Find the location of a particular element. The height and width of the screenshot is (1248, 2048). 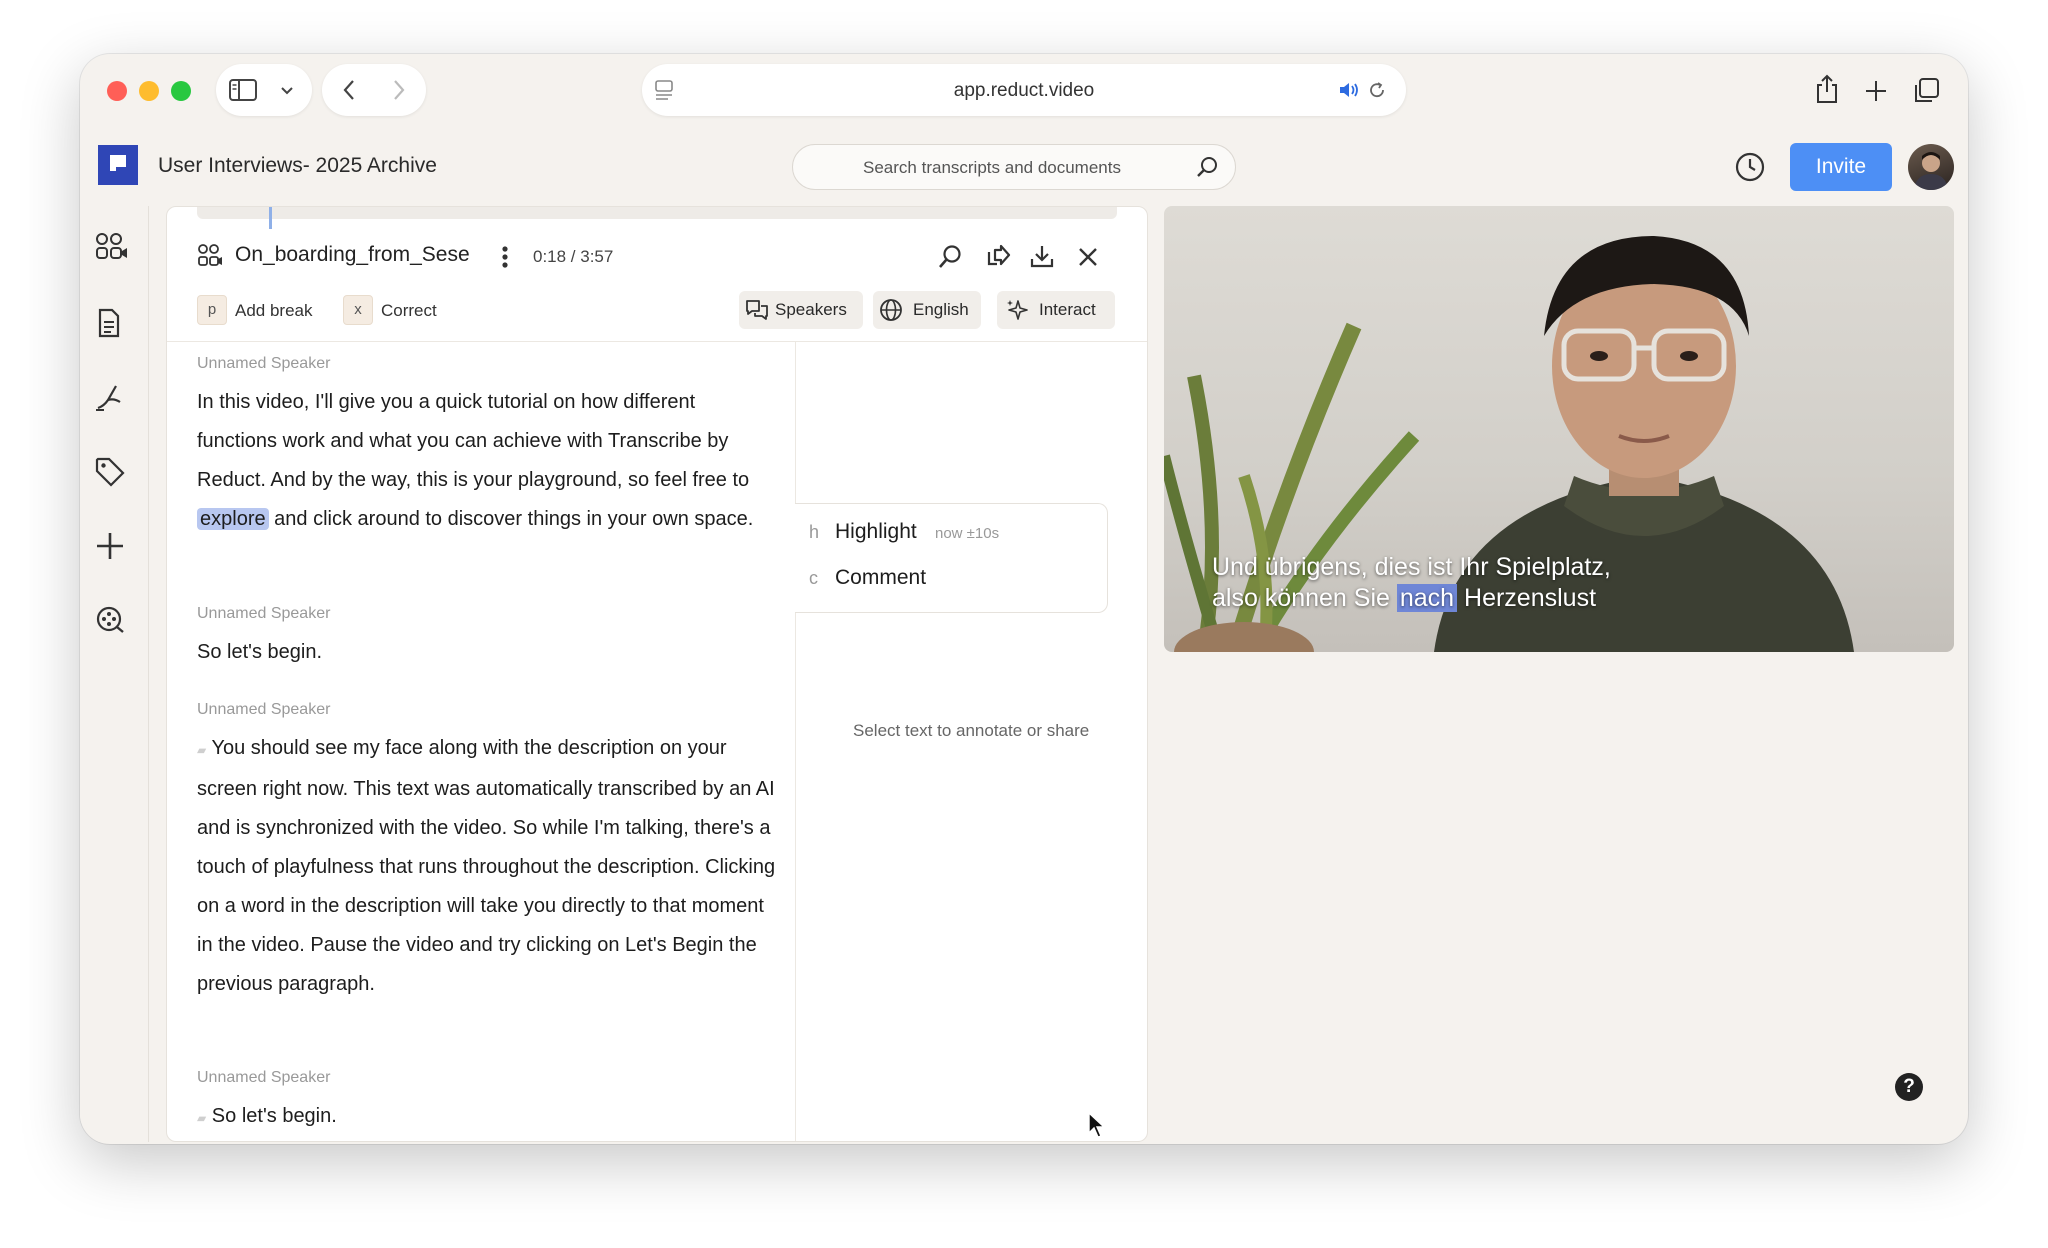

history-clock-icon is located at coordinates (1750, 167).